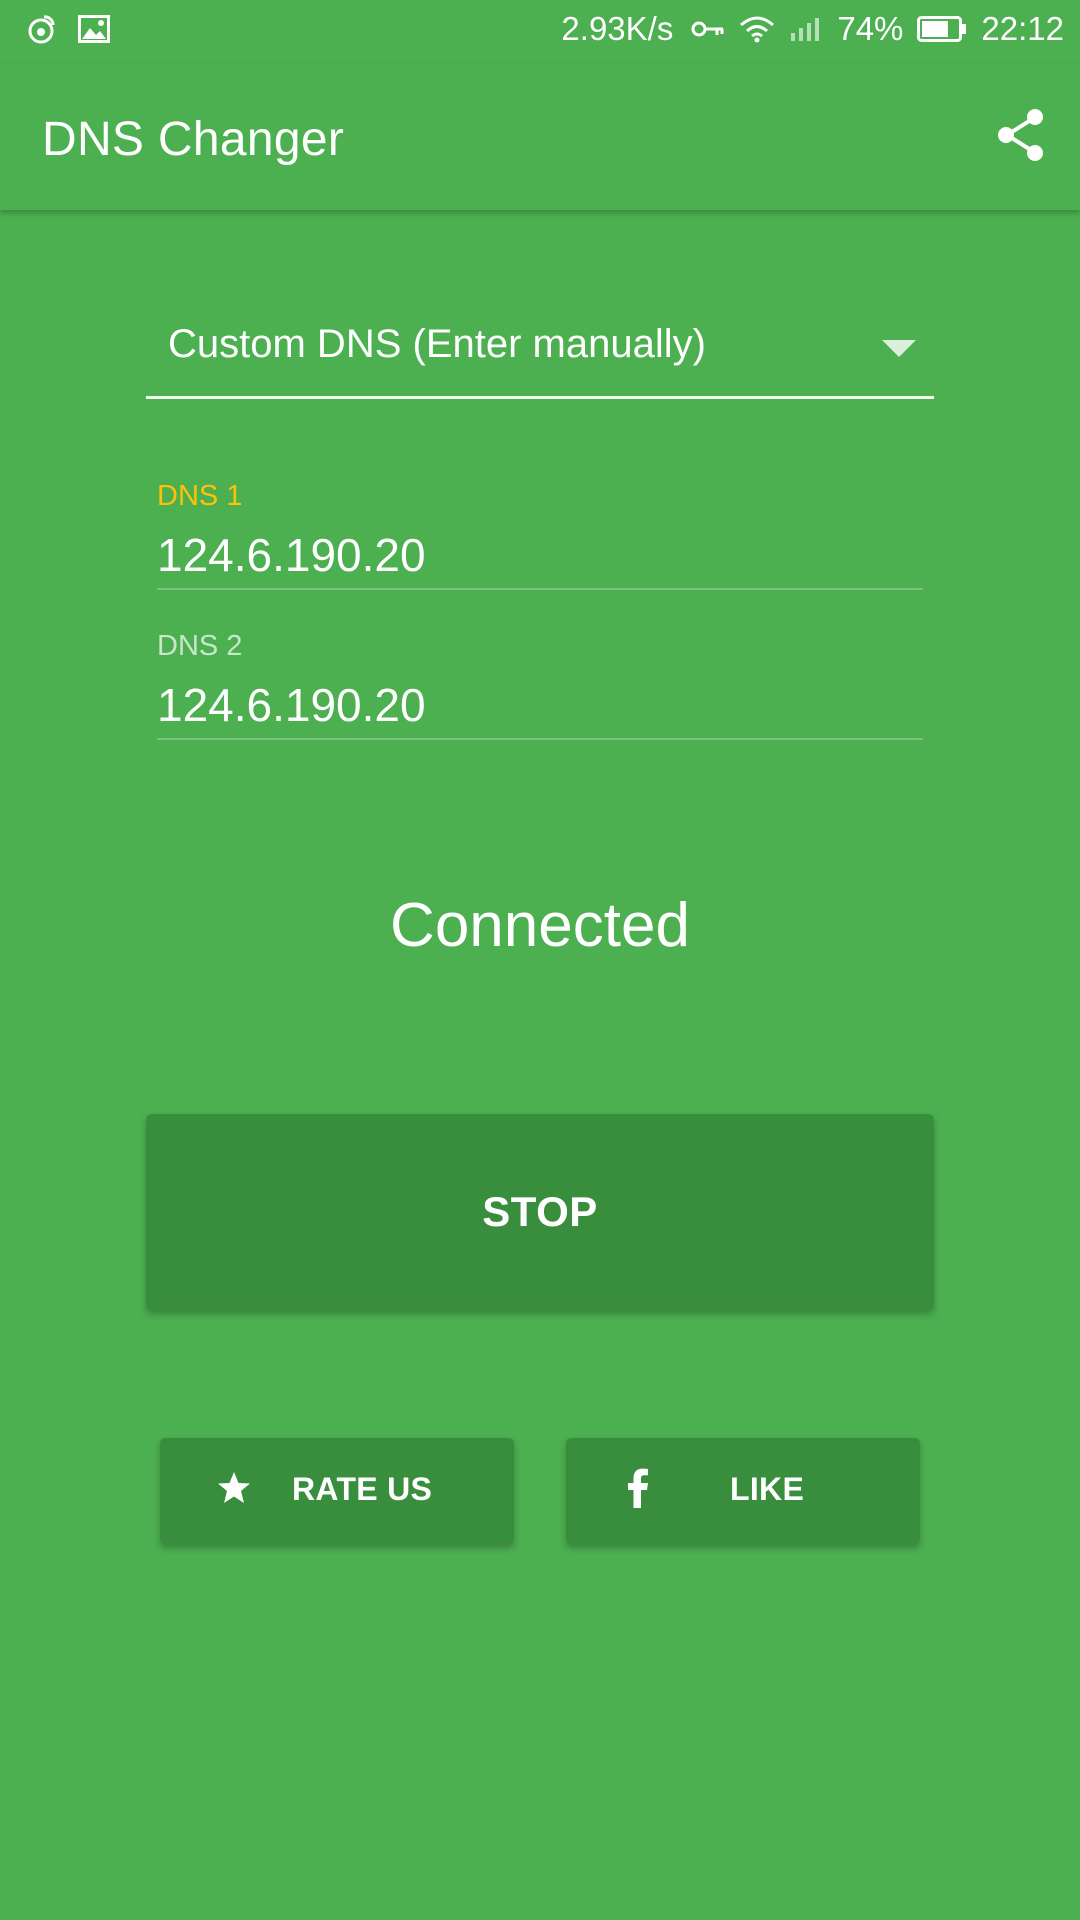  I want to click on stop-button-label: STOP, so click(540, 1211).